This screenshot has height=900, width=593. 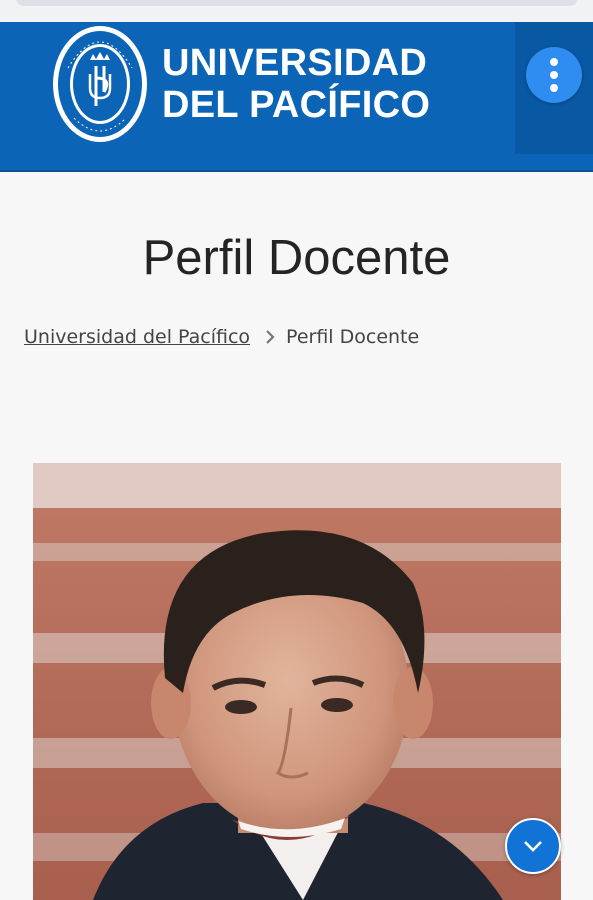 What do you see at coordinates (296, 105) in the screenshot?
I see `brand-line-2: DEL PACÍFICO` at bounding box center [296, 105].